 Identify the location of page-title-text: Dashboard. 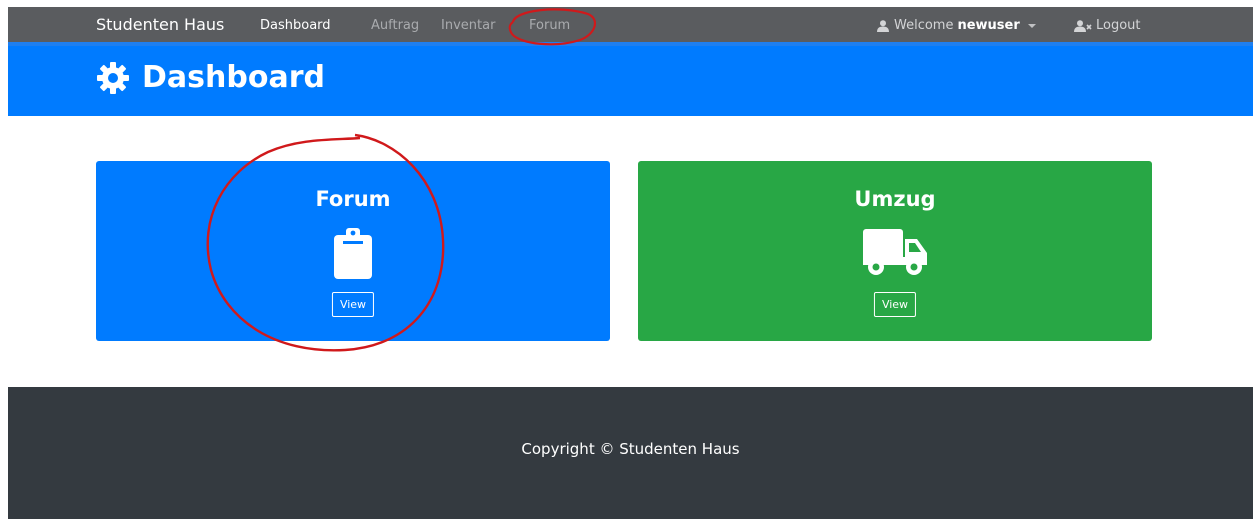
(233, 77).